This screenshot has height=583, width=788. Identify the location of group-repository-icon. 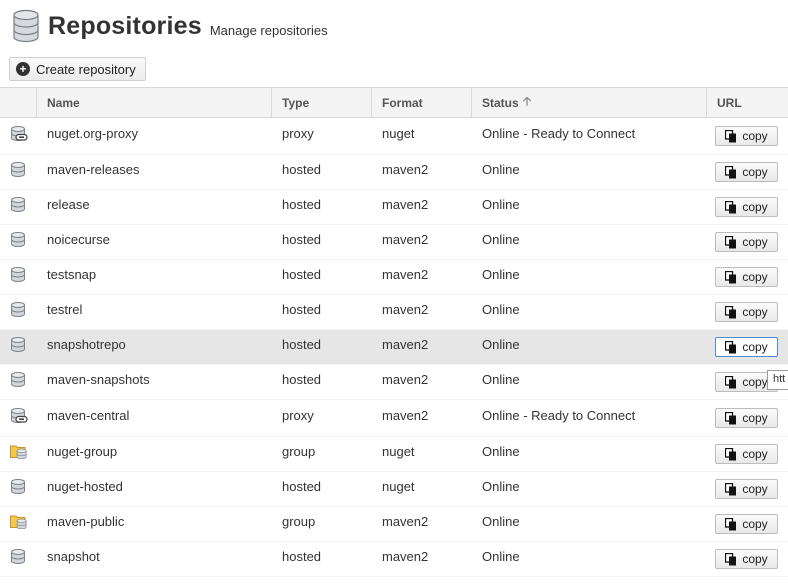
(19, 522).